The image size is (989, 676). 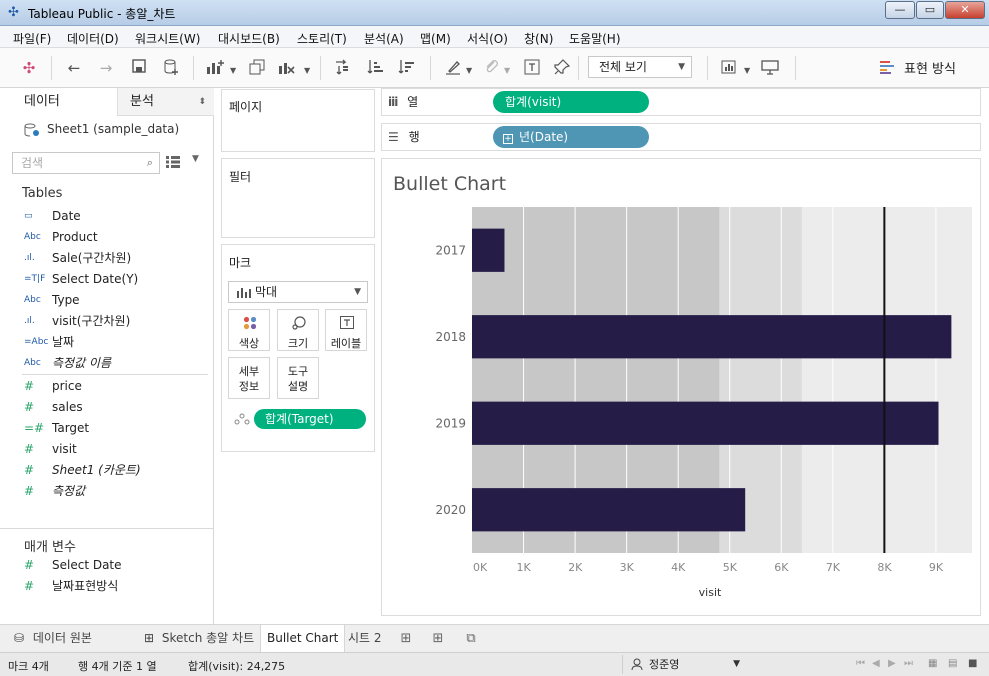 I want to click on sort-descending-icon, so click(x=406, y=68).